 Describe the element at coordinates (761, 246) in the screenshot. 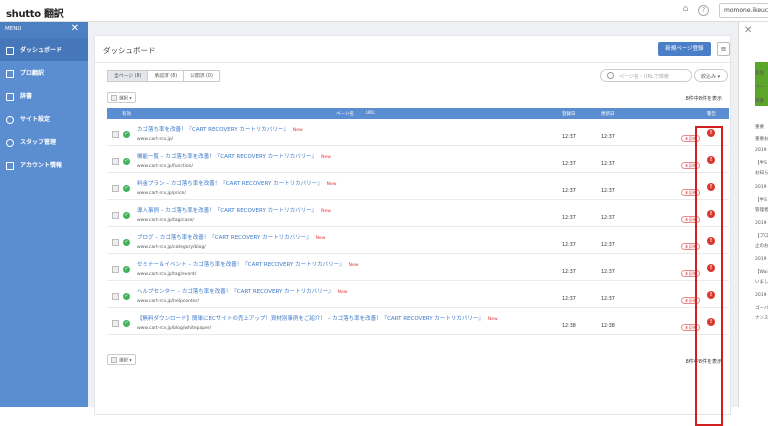

I see `panel-text: 止のお` at that location.